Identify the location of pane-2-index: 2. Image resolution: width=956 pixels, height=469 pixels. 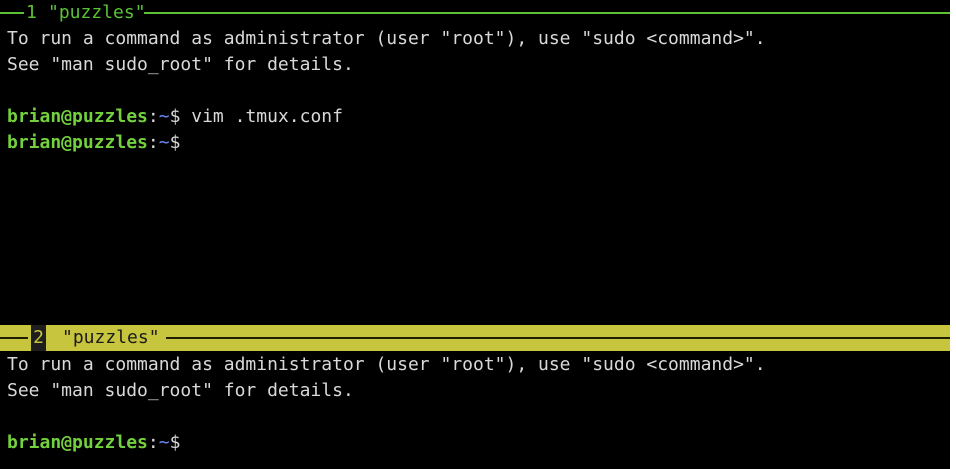
(38, 338).